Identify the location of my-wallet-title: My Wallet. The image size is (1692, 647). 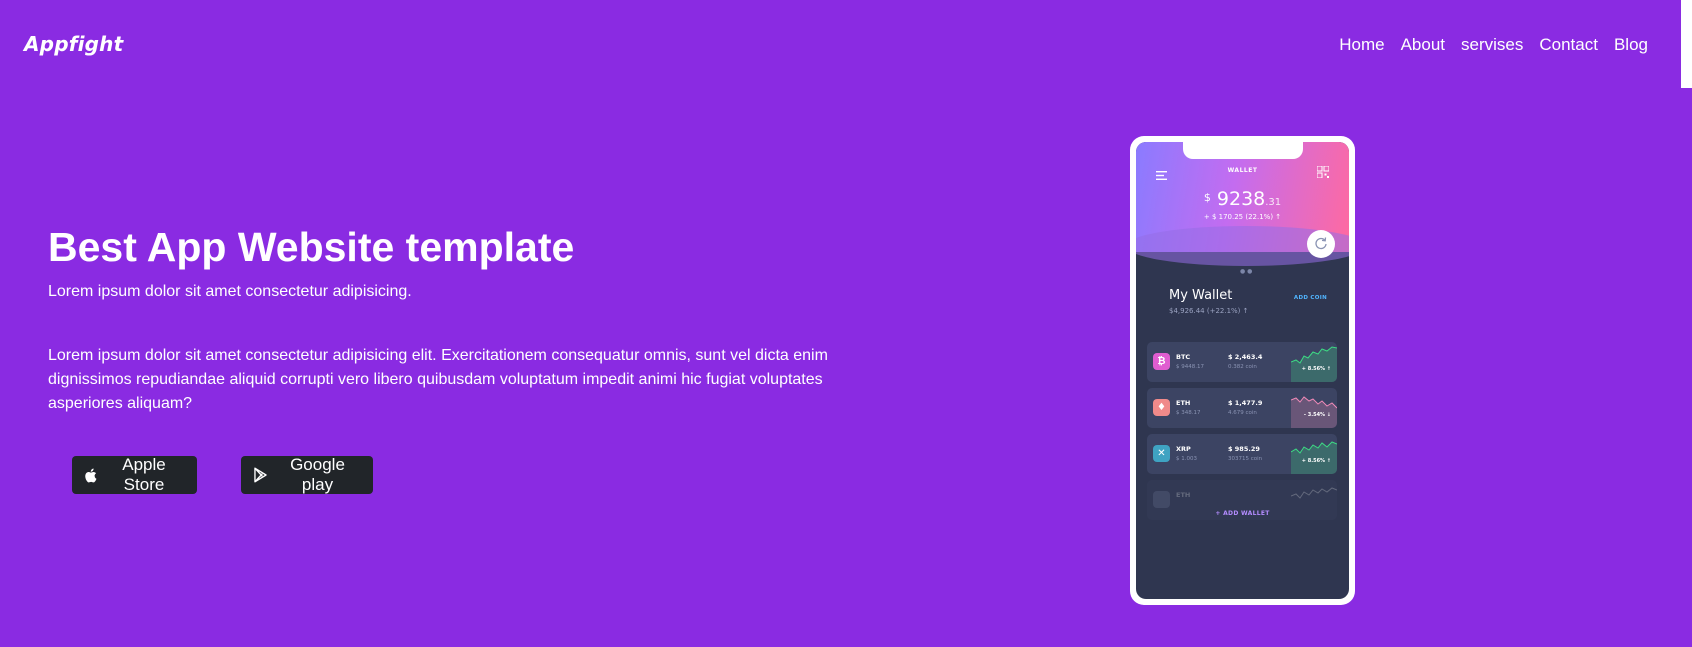
(1201, 295).